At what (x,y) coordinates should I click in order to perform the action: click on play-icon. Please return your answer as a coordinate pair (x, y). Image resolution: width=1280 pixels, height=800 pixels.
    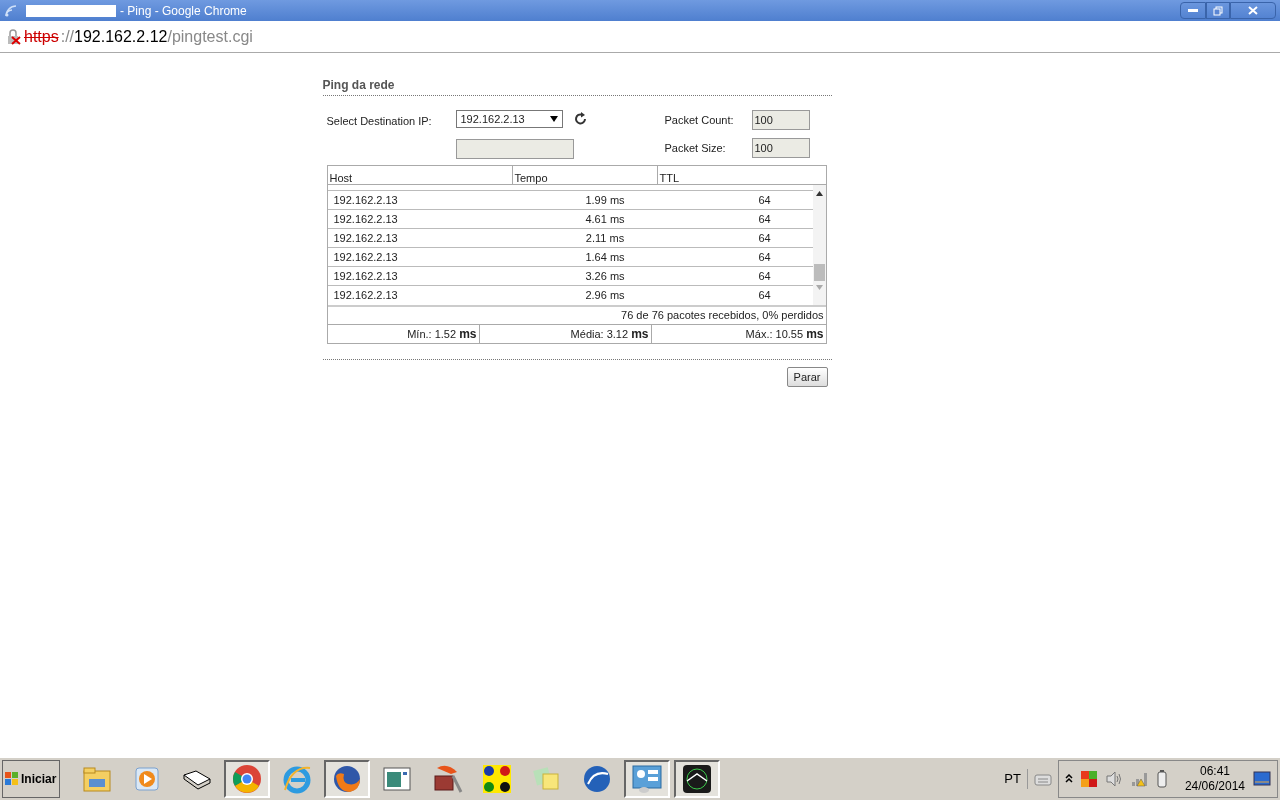
    Looking at the image, I should click on (147, 779).